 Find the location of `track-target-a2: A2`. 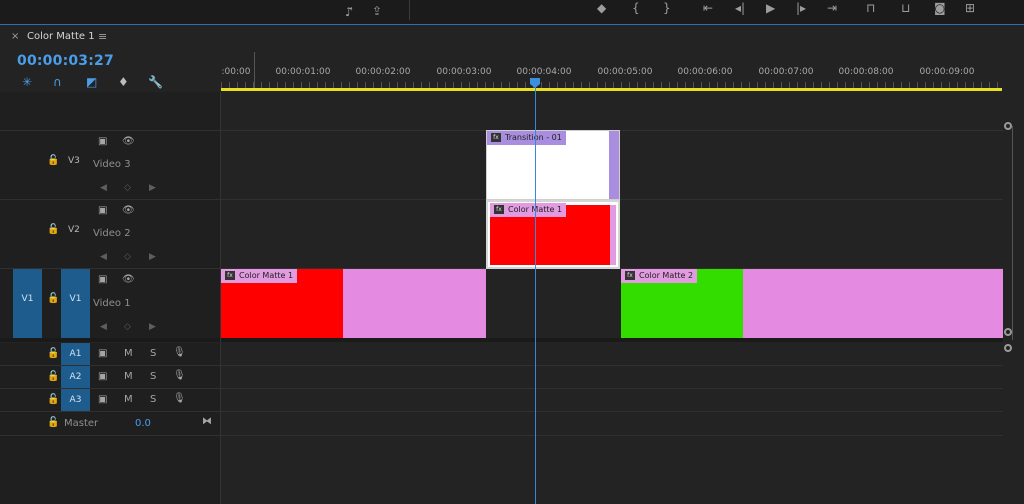

track-target-a2: A2 is located at coordinates (75, 377).